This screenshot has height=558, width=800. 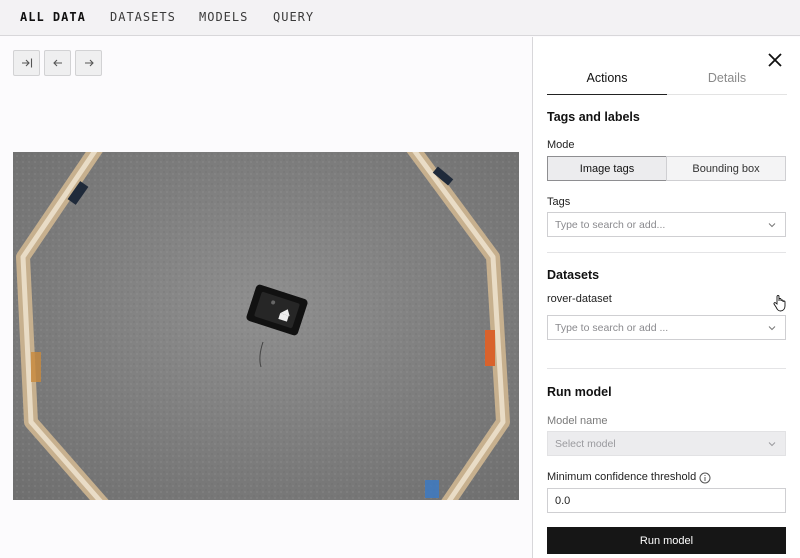 I want to click on mode-bounding-box-button: Bounding box, so click(x=726, y=168).